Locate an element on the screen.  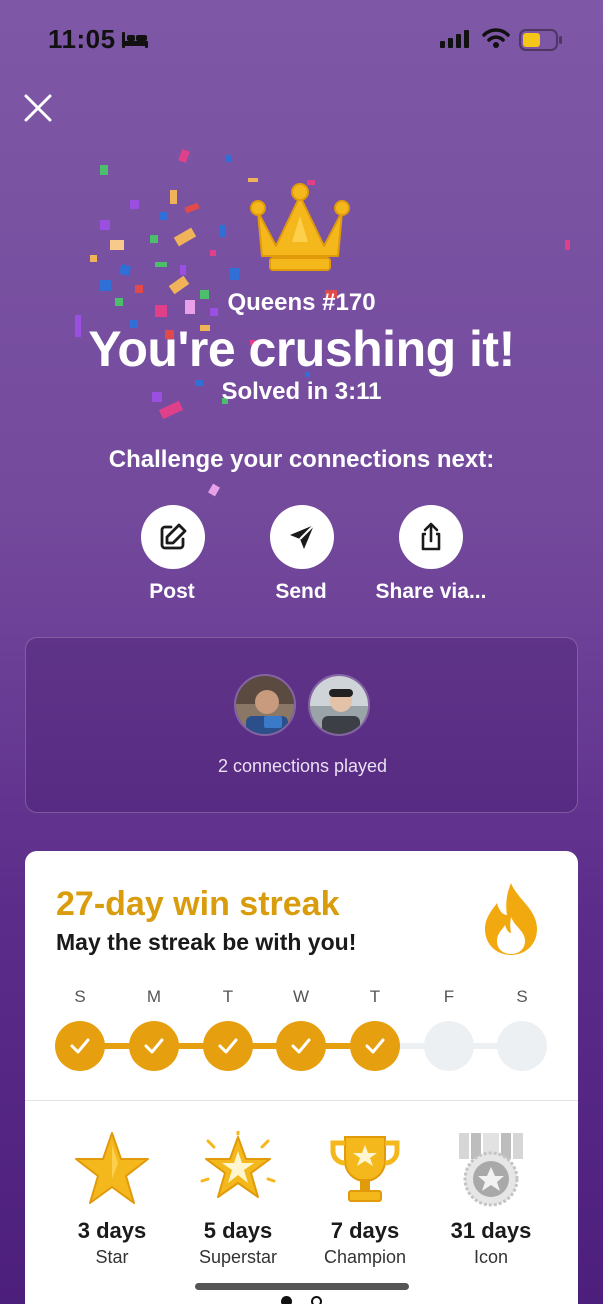
close-button is located at coordinates (38, 108).